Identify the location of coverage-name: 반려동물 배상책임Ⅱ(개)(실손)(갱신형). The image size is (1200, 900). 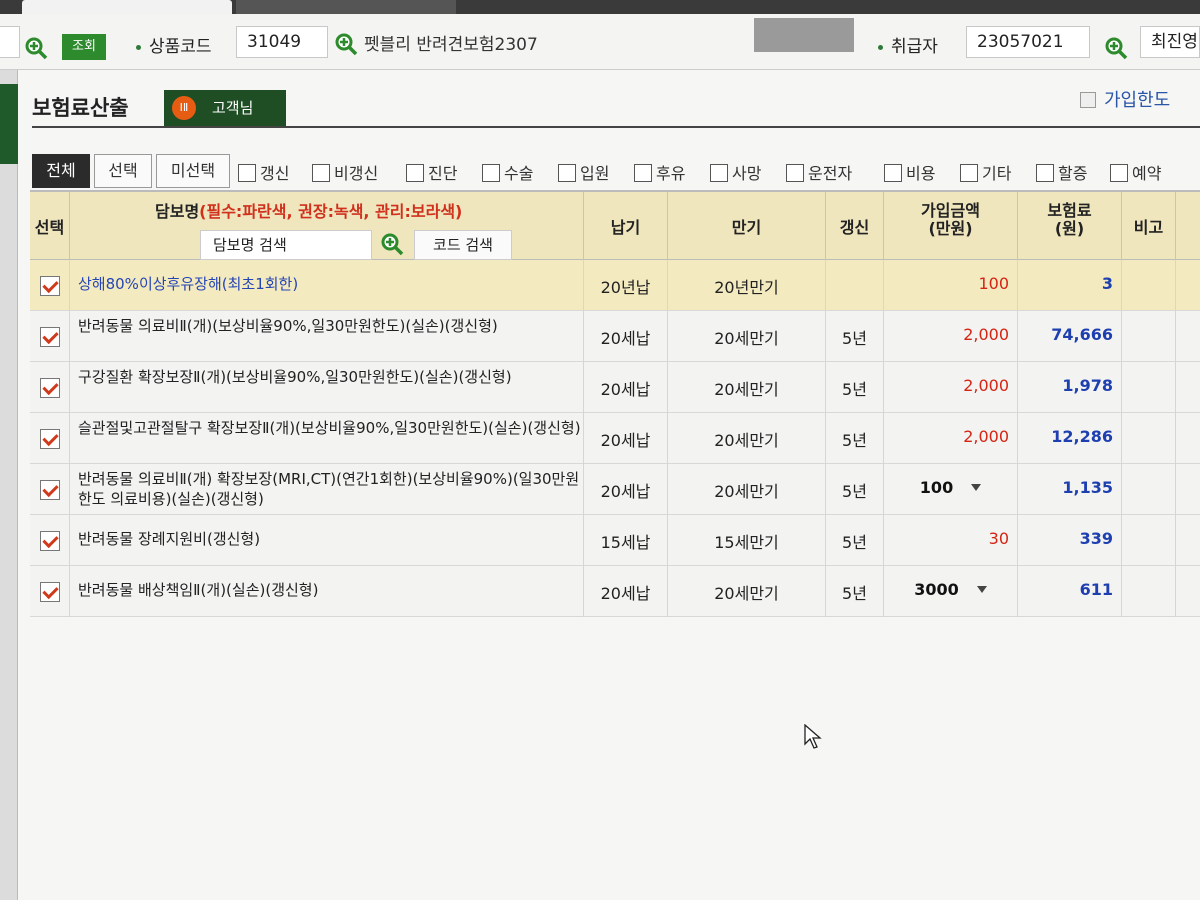
(198, 590).